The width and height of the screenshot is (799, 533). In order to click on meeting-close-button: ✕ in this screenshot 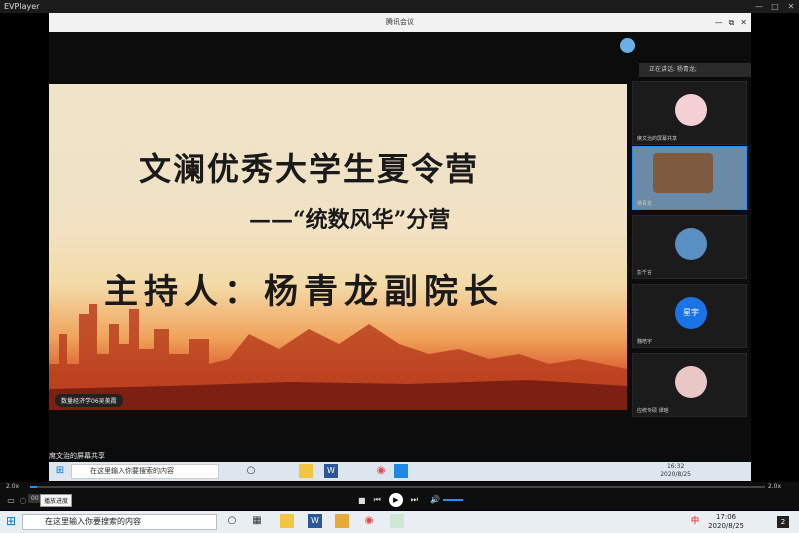, I will do `click(743, 22)`.